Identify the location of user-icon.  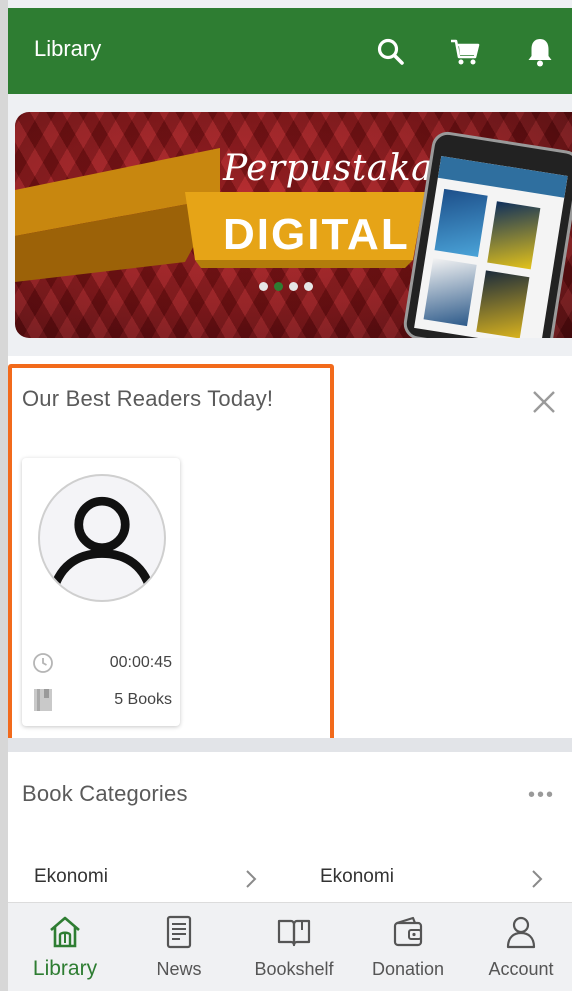
(521, 932).